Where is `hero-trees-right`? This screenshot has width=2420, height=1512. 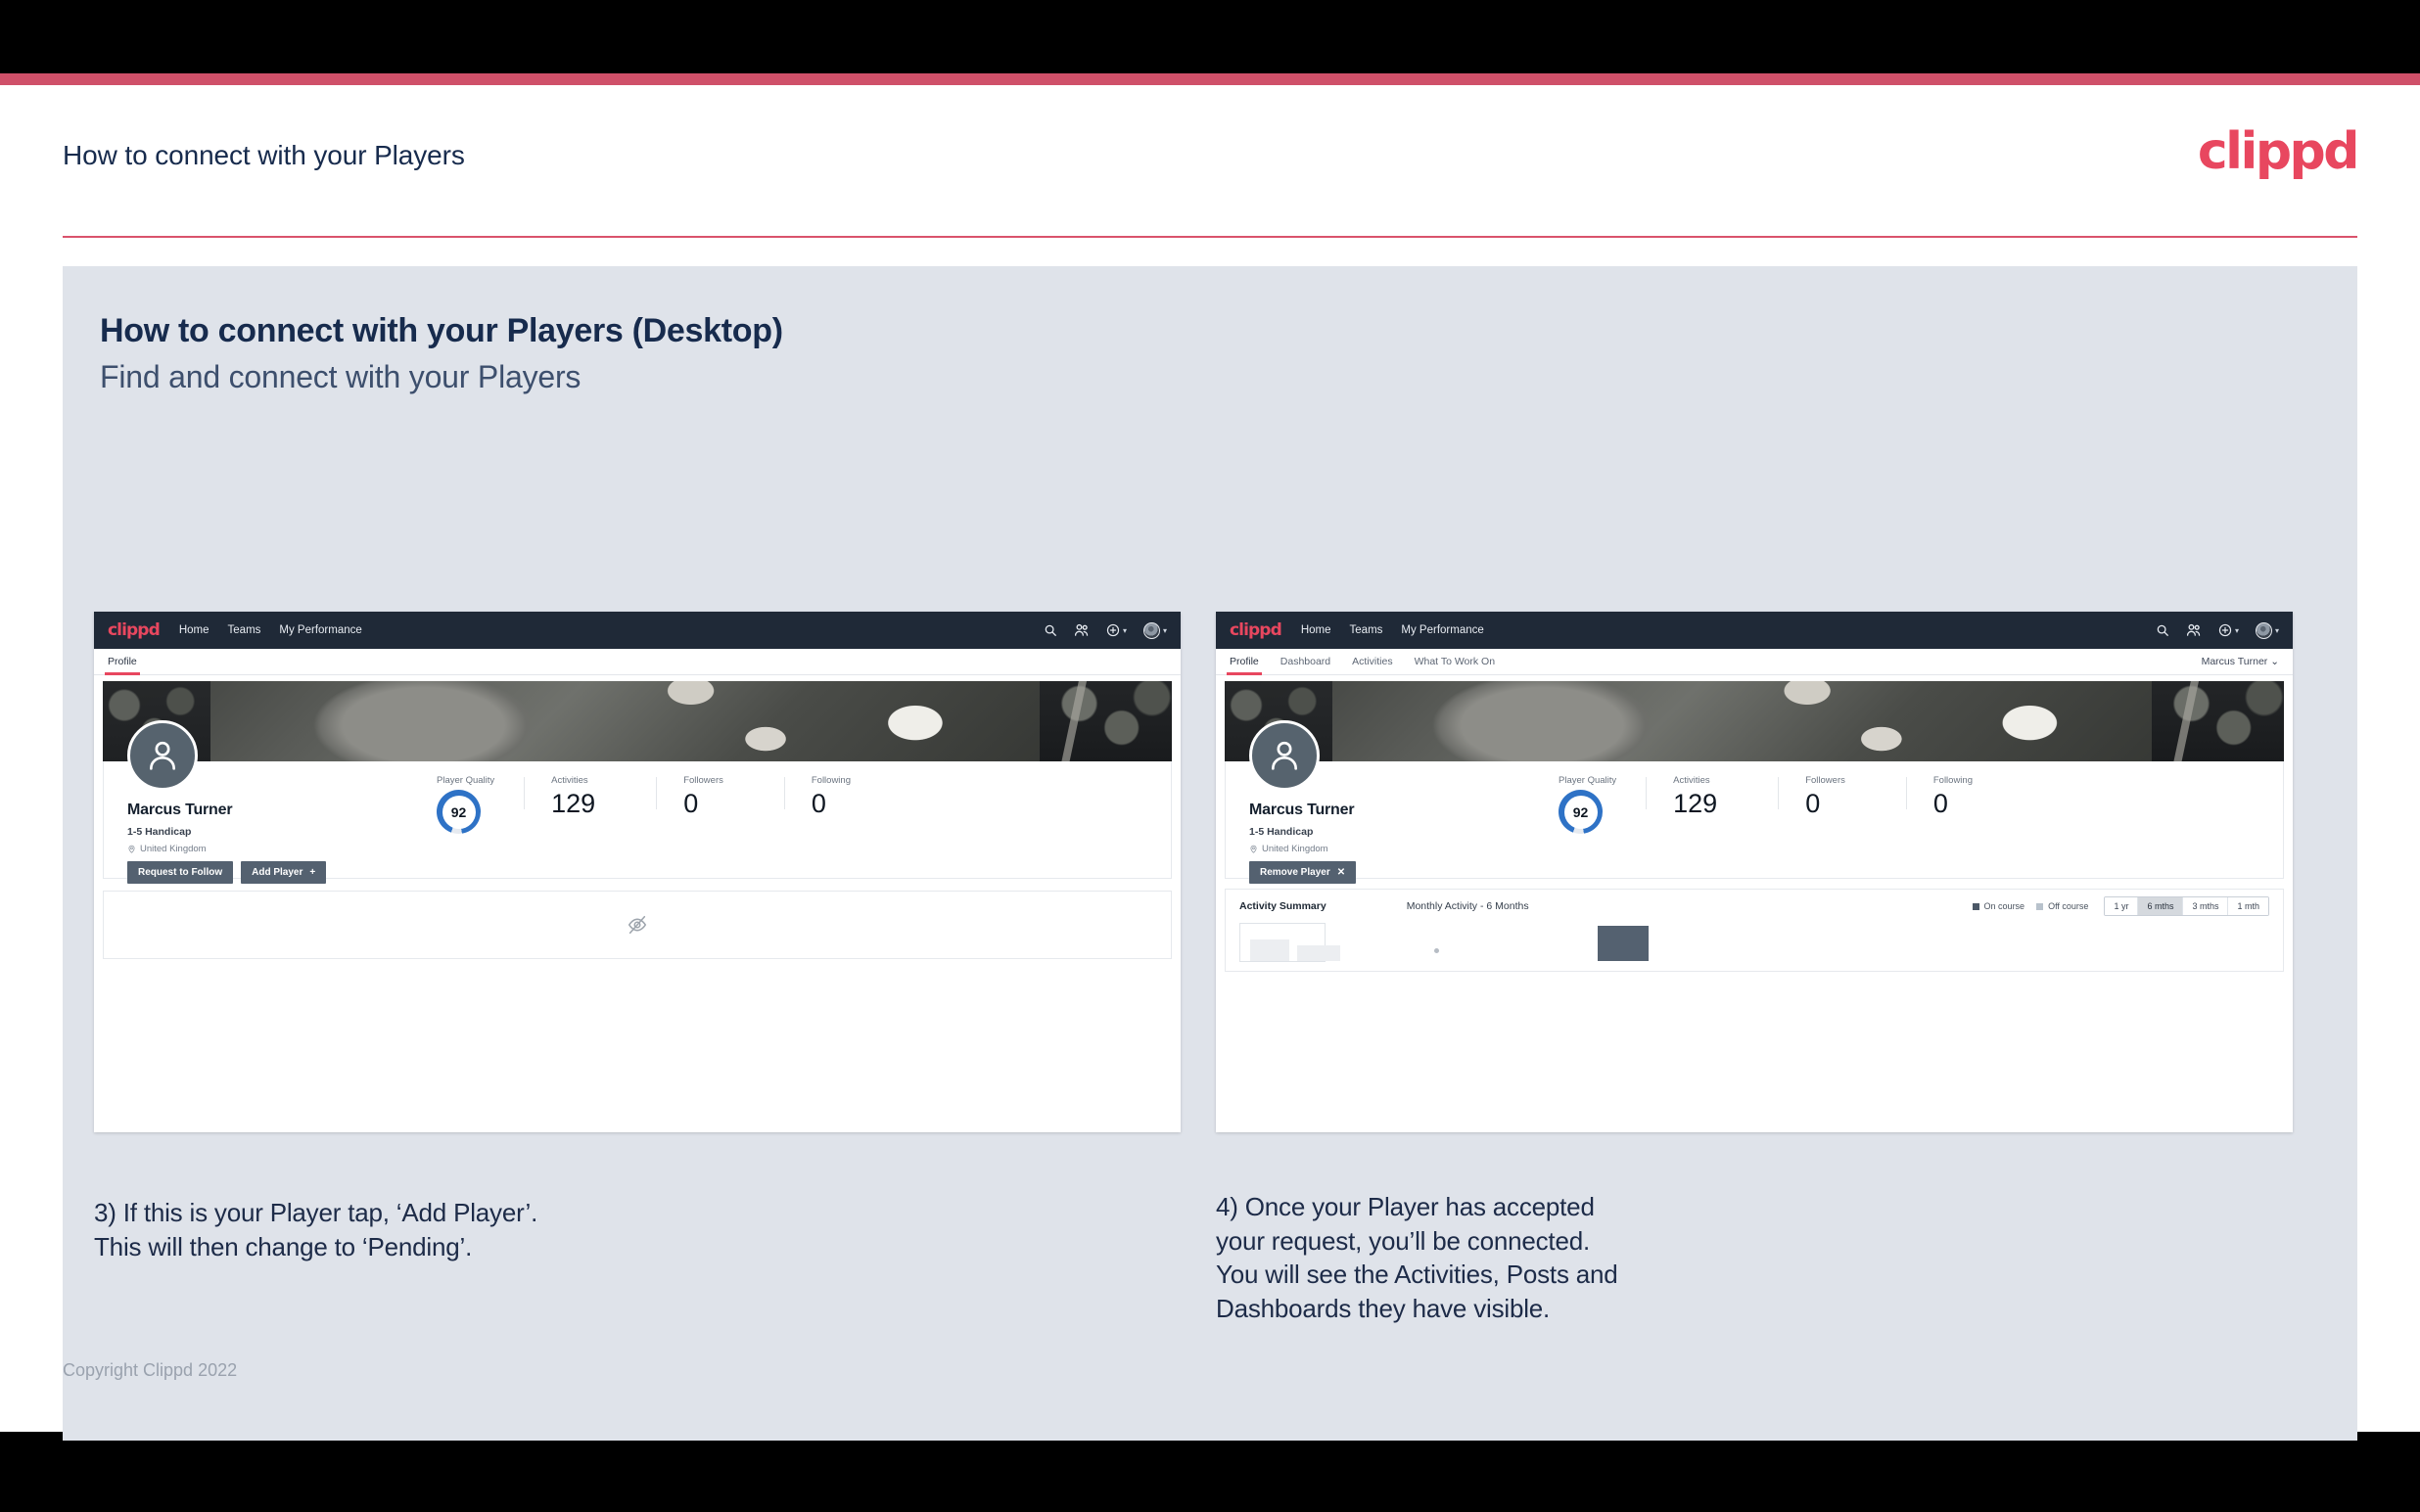
hero-trees-right is located at coordinates (2218, 721).